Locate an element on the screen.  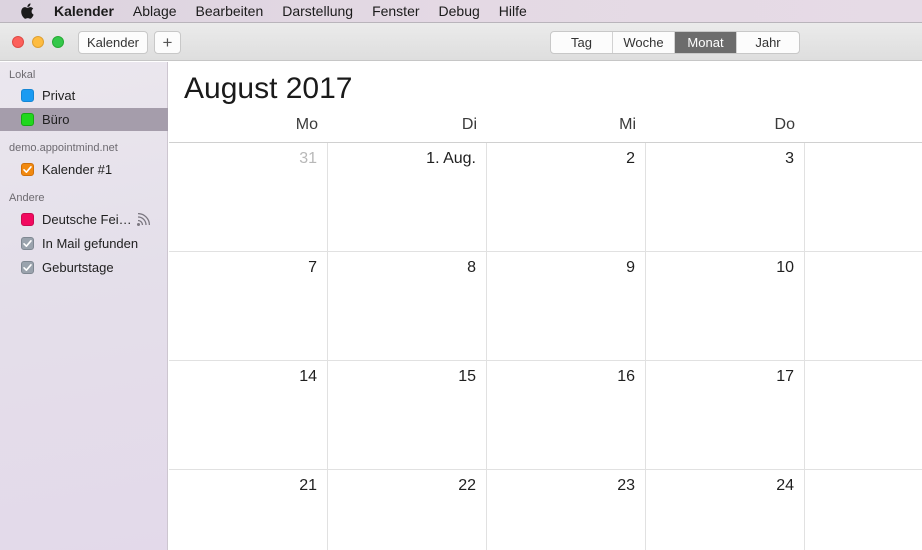
day-cell: 16 is located at coordinates (566, 415).